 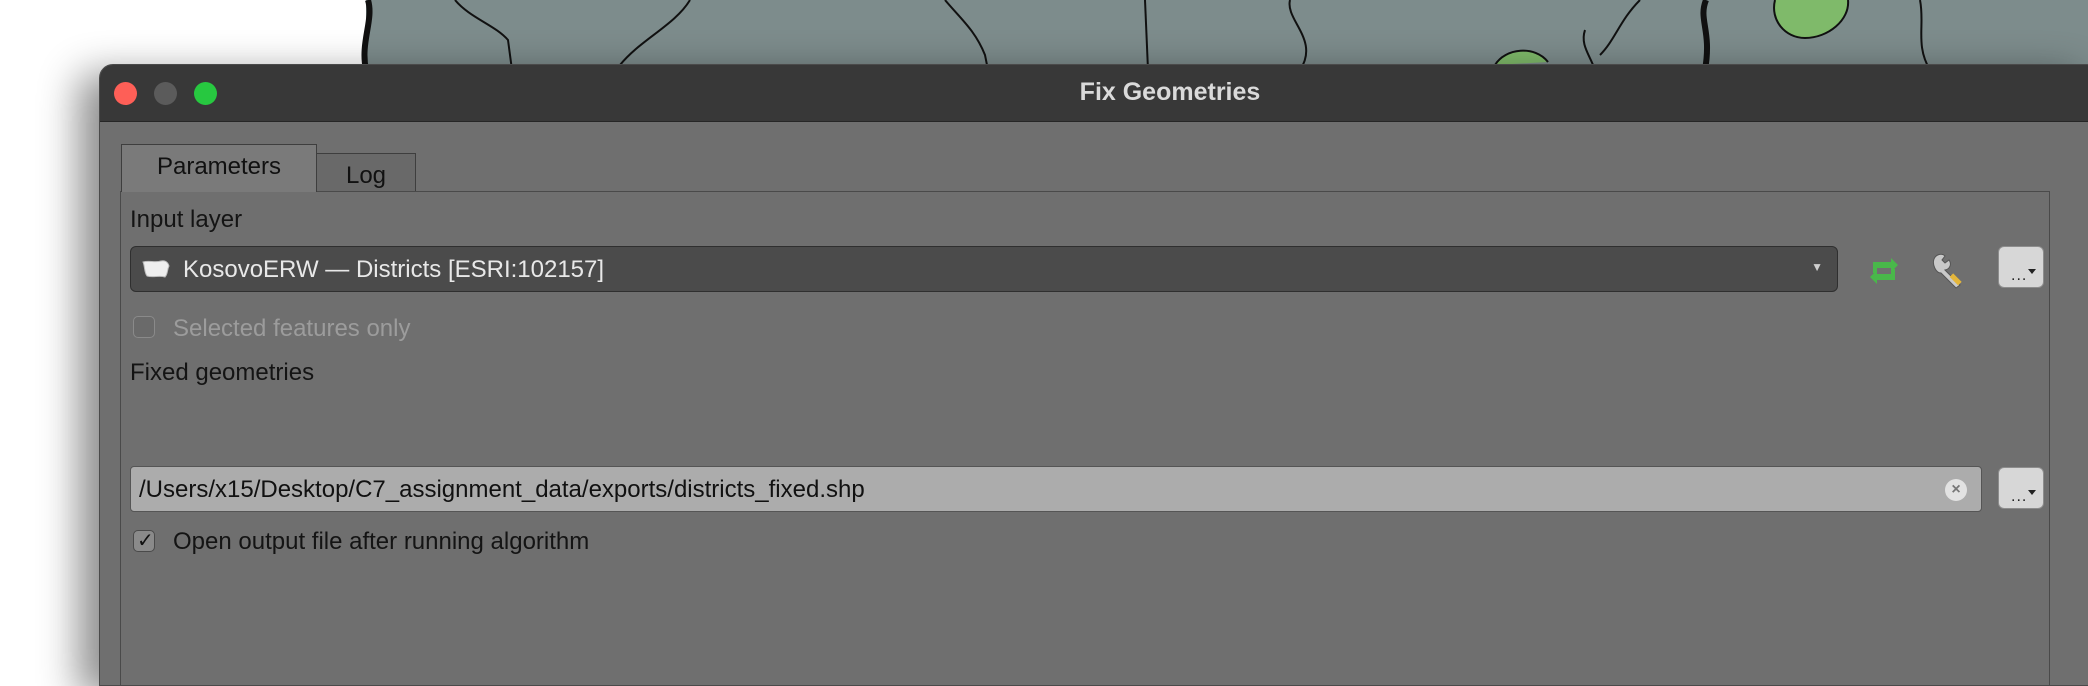 What do you see at coordinates (1884, 271) in the screenshot?
I see `iterate-icon` at bounding box center [1884, 271].